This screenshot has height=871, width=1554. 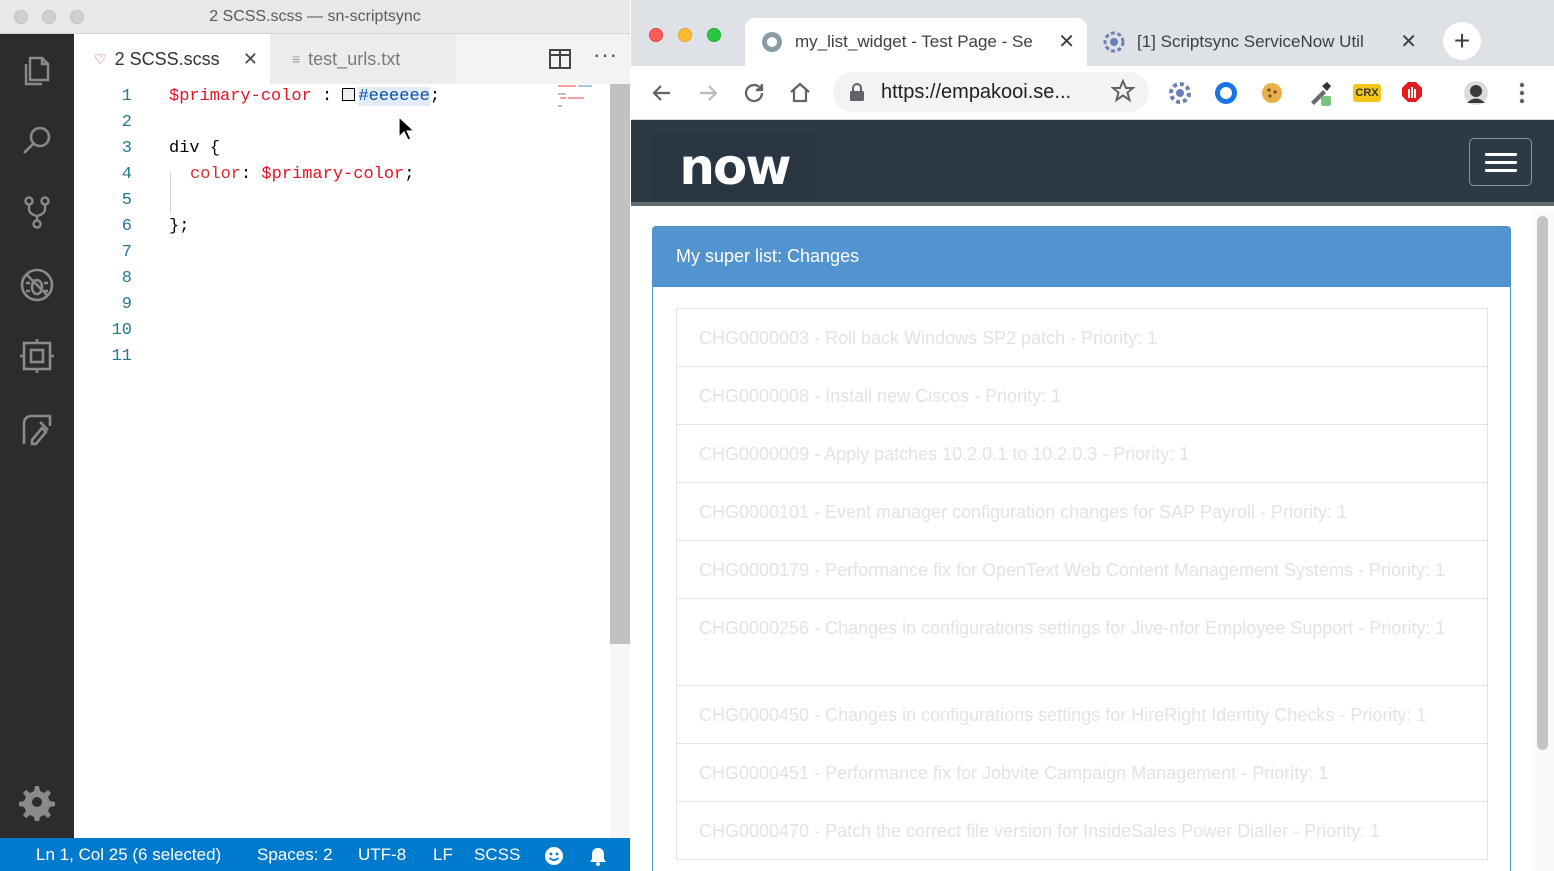 What do you see at coordinates (497, 855) in the screenshot?
I see `language-mode: SCSS` at bounding box center [497, 855].